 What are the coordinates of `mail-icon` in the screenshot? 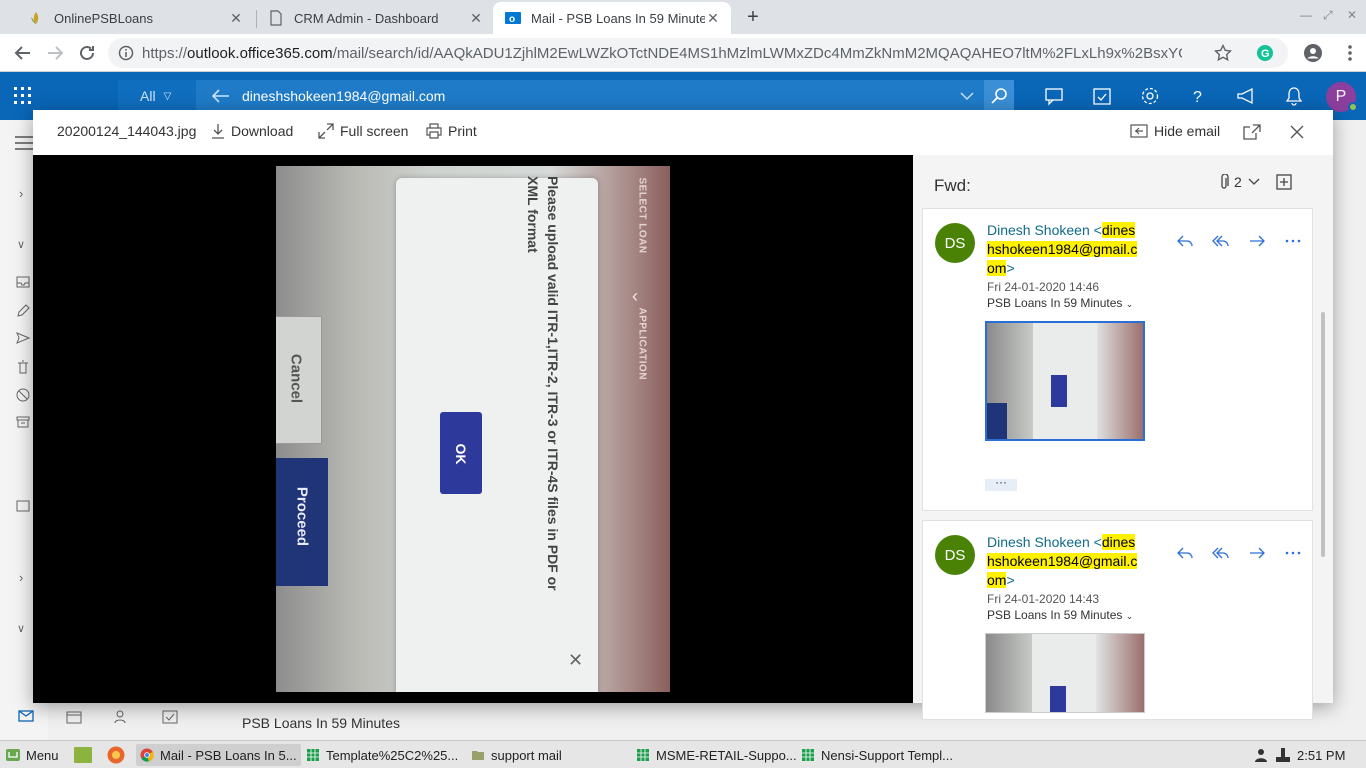 It's located at (26, 716).